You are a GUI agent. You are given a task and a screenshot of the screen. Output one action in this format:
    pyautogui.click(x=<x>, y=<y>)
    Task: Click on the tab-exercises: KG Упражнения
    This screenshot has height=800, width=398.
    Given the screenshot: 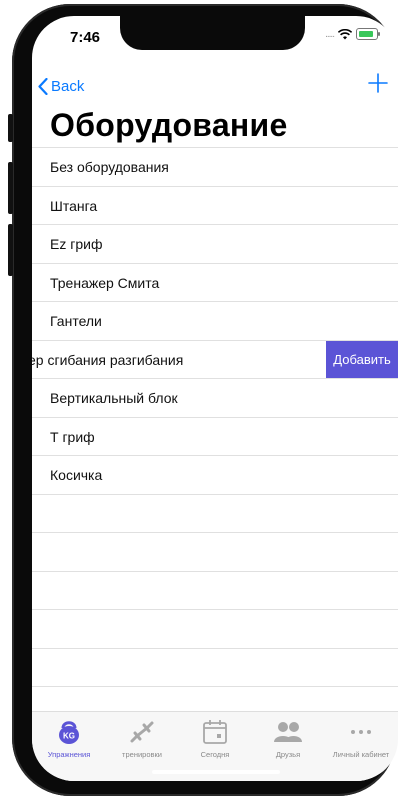 What is the action you would take?
    pyautogui.click(x=69, y=738)
    